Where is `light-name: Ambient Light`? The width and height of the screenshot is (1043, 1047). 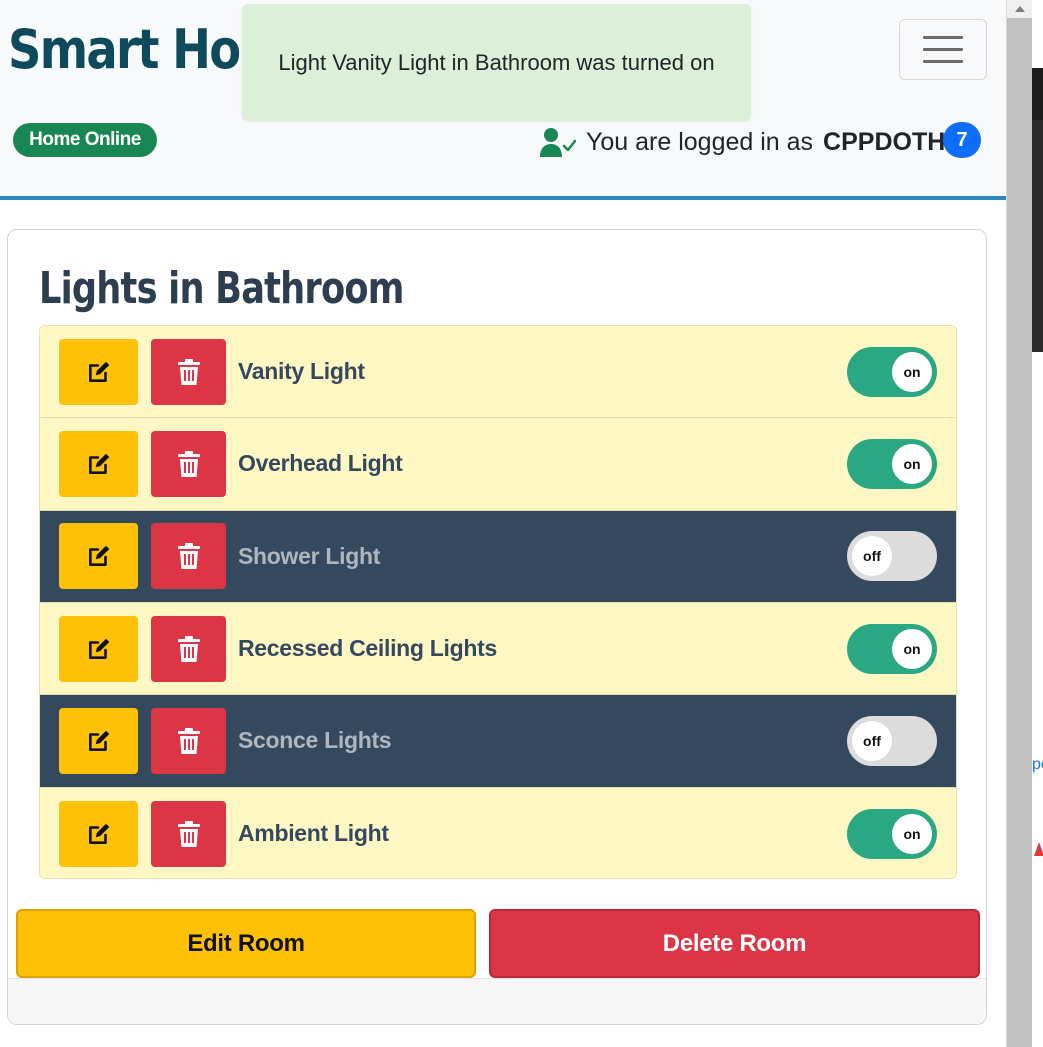 light-name: Ambient Light is located at coordinates (313, 833).